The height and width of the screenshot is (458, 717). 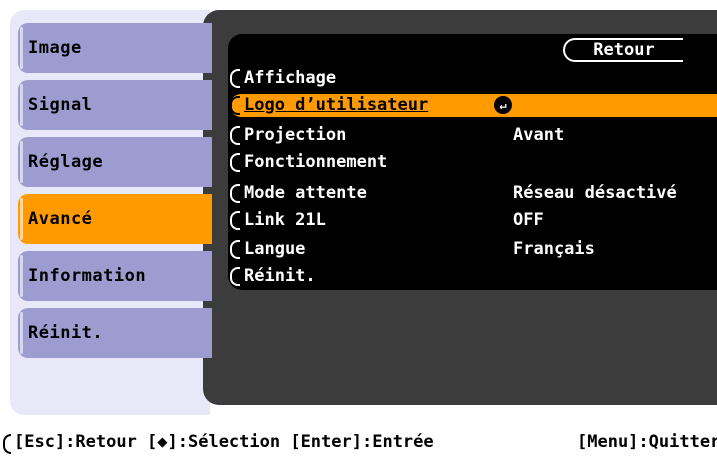 I want to click on menu-item-value: Réseau désactivé, so click(x=595, y=193).